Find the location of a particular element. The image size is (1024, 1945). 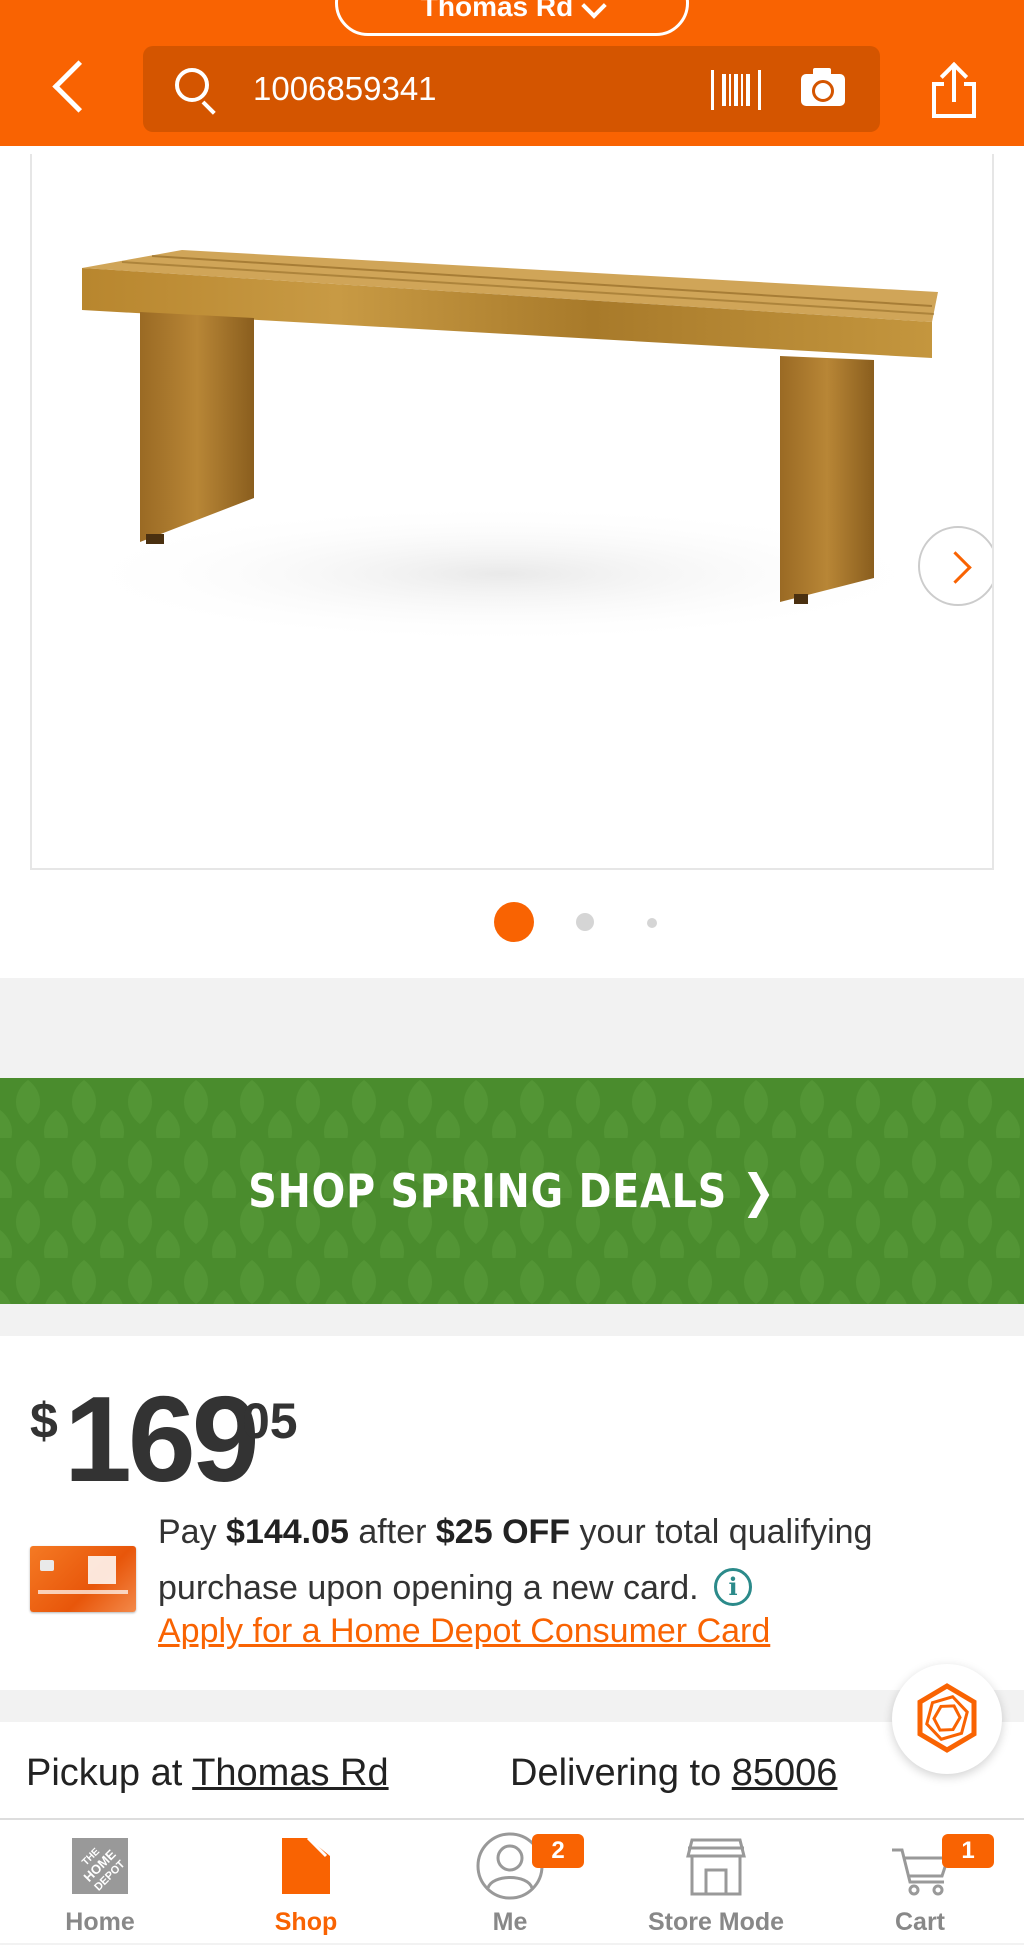

fulfillment-row: Pickup at Thomas Rd Delivering to 85006 is located at coordinates (512, 1770).